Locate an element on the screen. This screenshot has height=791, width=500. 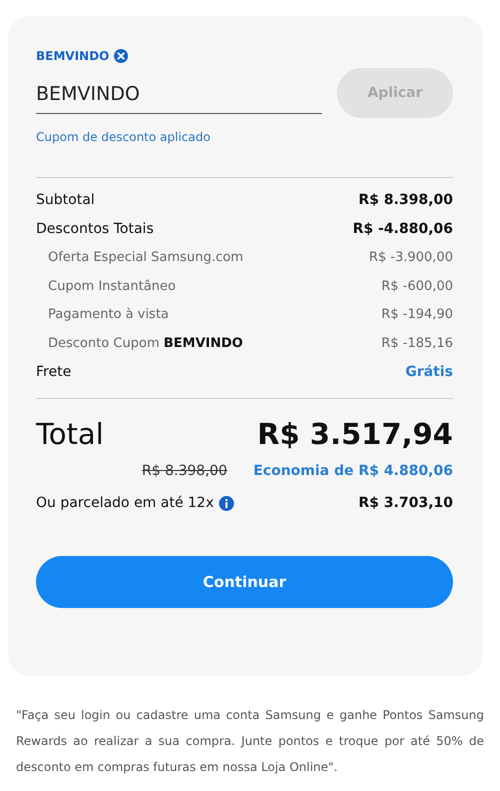
coupon-input-field: BEMVINDO is located at coordinates (179, 95).